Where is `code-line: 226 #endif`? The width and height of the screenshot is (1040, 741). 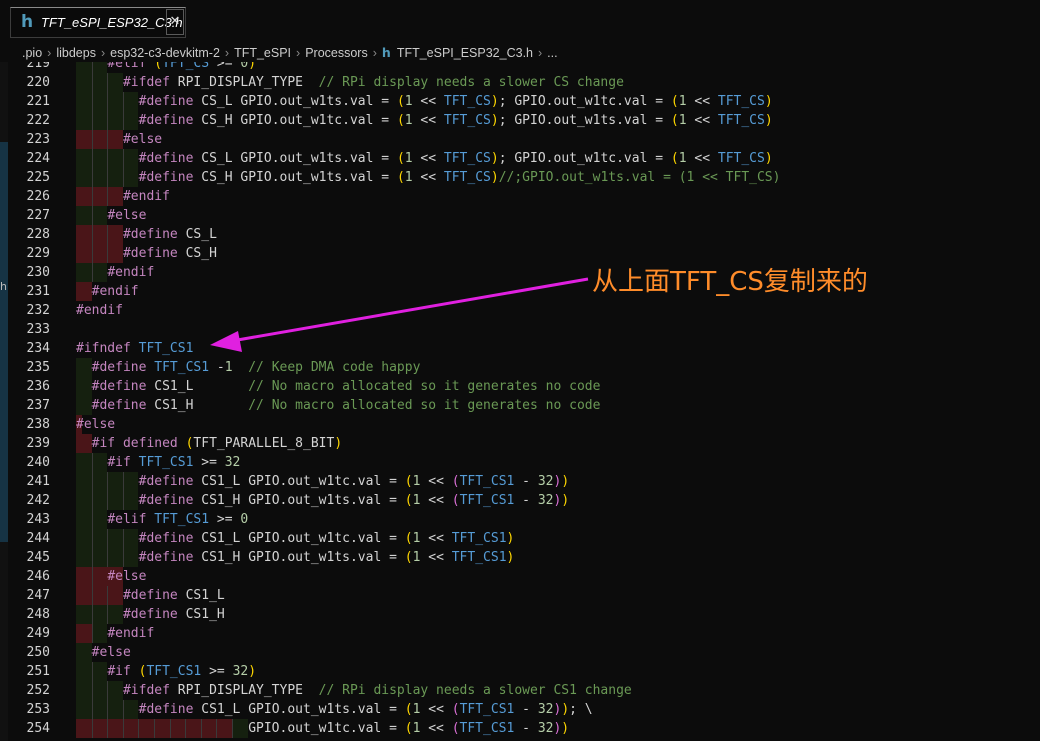 code-line: 226 #endif is located at coordinates (524, 196).